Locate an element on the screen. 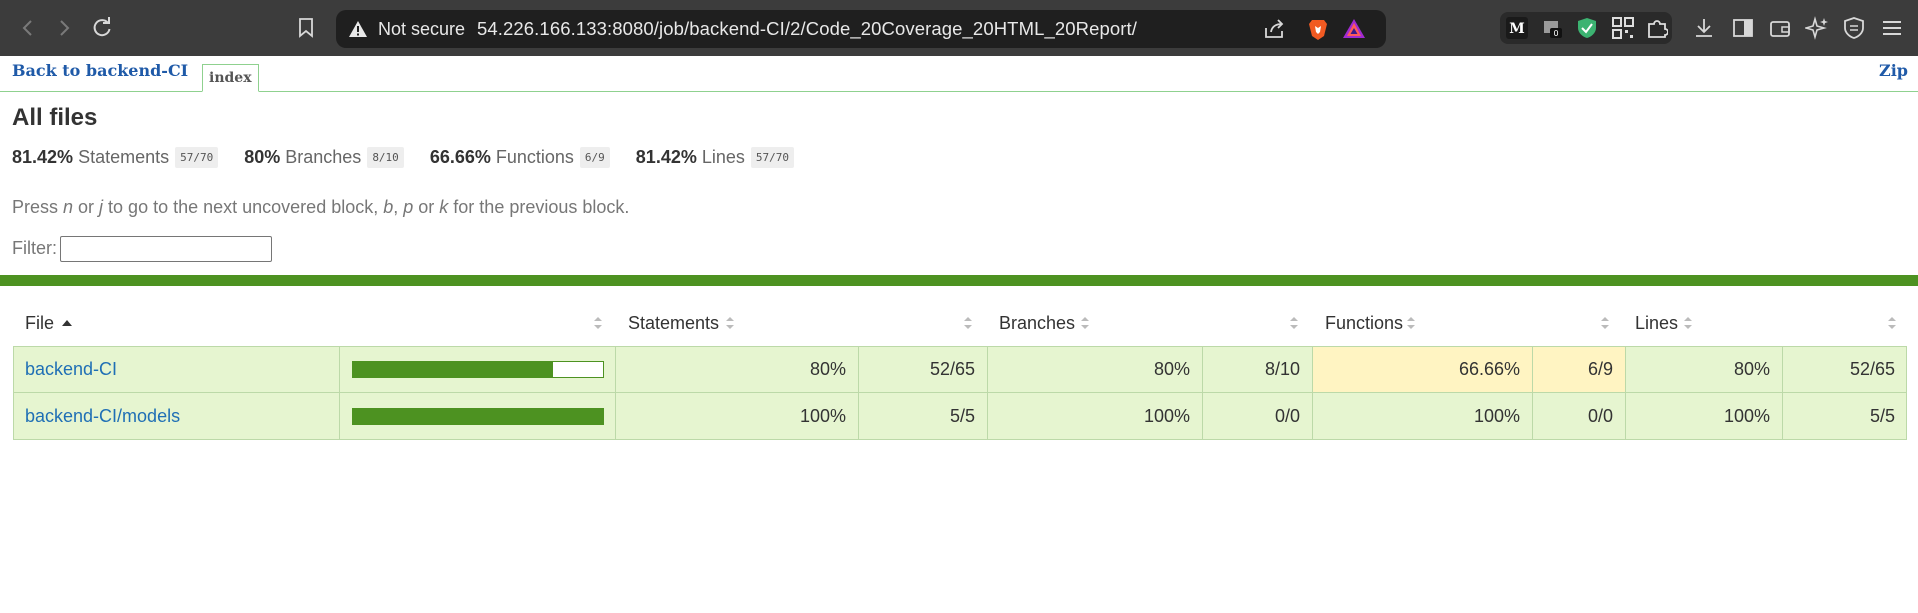  forward-arrow-icon is located at coordinates (64, 28).